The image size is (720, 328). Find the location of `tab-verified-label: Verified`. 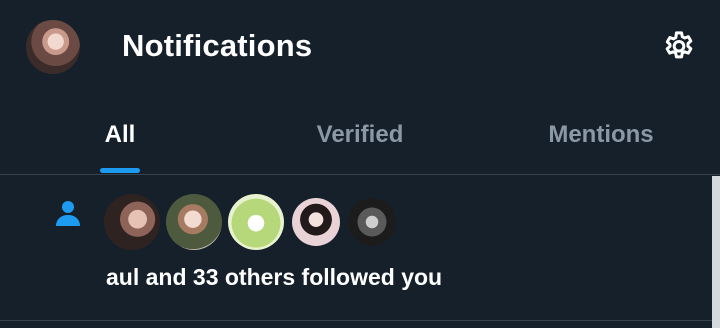

tab-verified-label: Verified is located at coordinates (360, 134).